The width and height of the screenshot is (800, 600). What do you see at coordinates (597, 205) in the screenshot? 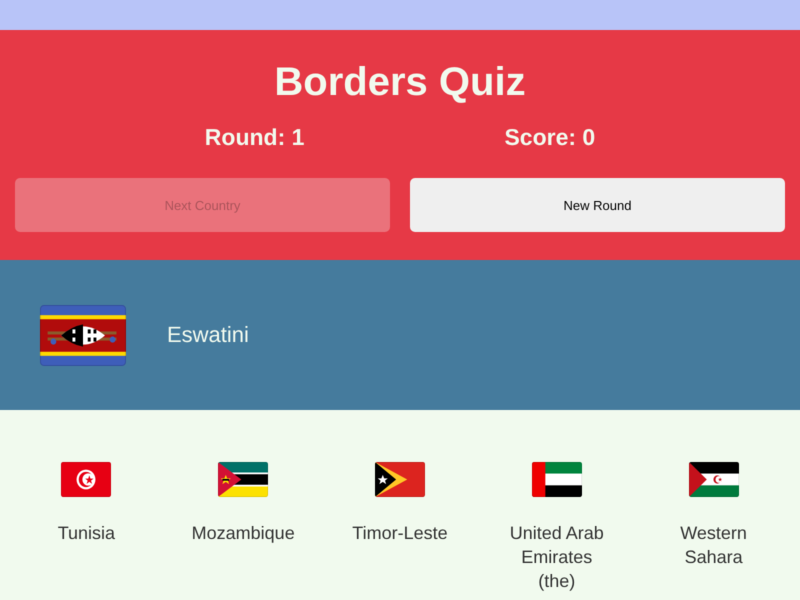
I see `action-button: New Round` at bounding box center [597, 205].